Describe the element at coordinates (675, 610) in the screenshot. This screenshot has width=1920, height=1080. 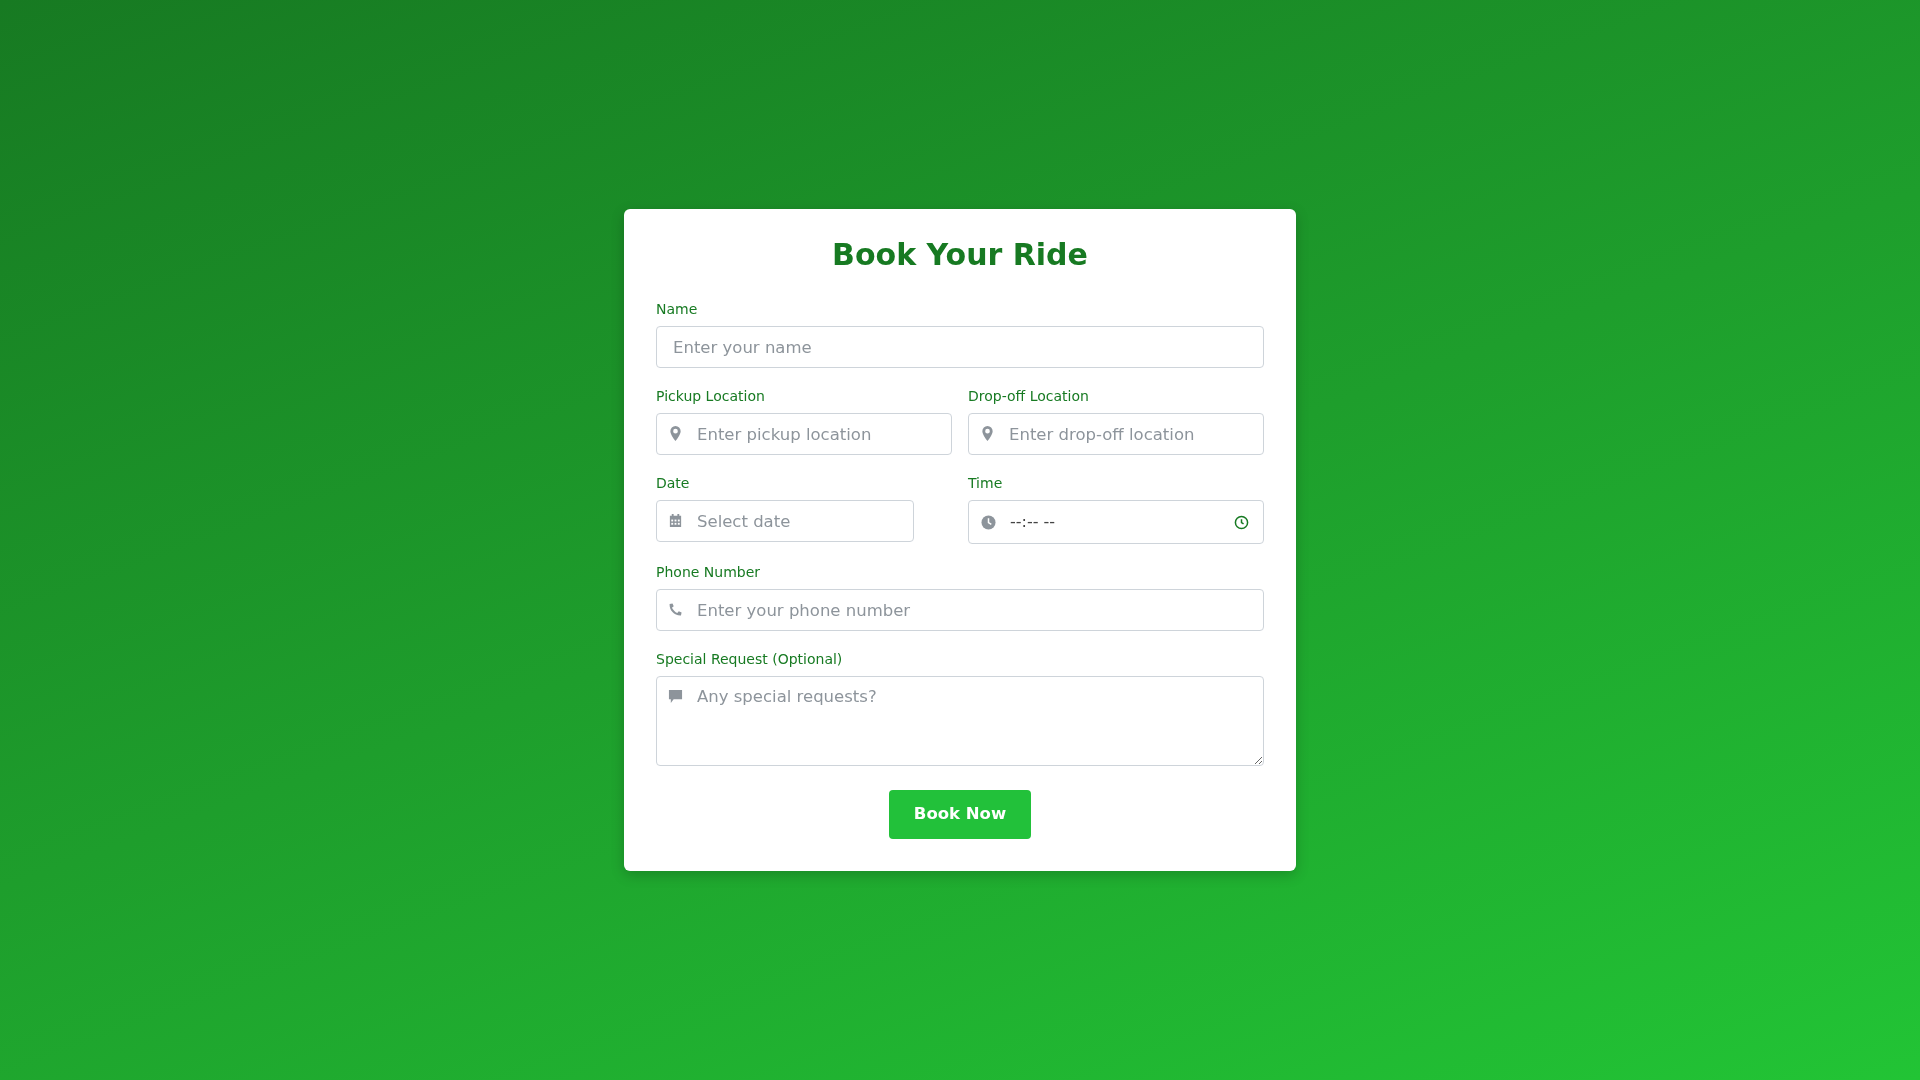
I see `phone-icon` at that location.